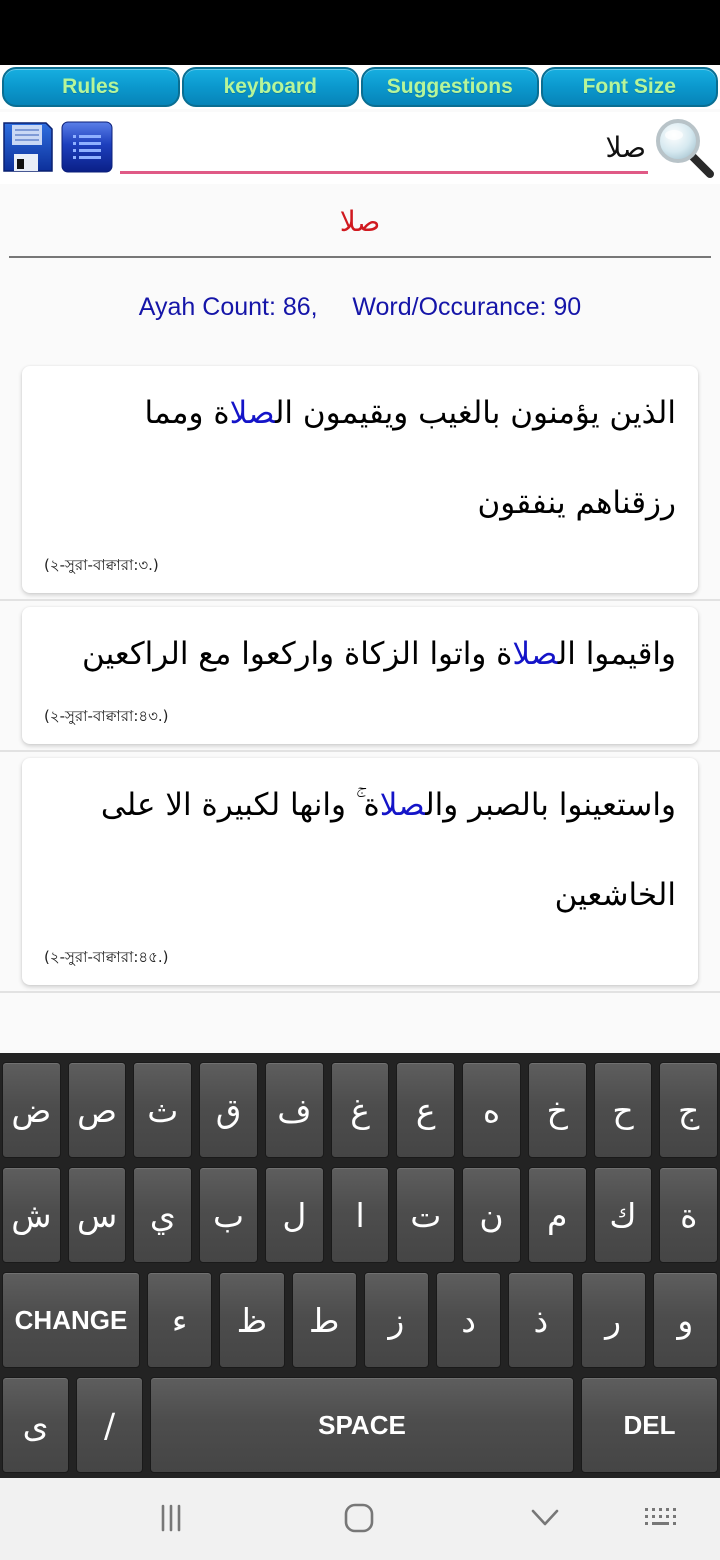 The width and height of the screenshot is (720, 1560). What do you see at coordinates (106, 957) in the screenshot?
I see `ayah-reference: (২-সুরা-বাক্বারা:৪৫.)` at bounding box center [106, 957].